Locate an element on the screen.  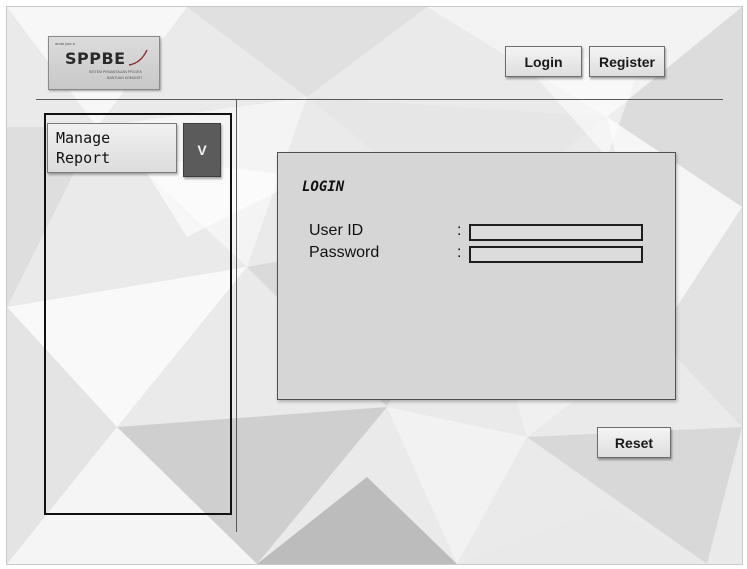
header-divider is located at coordinates (379, 99).